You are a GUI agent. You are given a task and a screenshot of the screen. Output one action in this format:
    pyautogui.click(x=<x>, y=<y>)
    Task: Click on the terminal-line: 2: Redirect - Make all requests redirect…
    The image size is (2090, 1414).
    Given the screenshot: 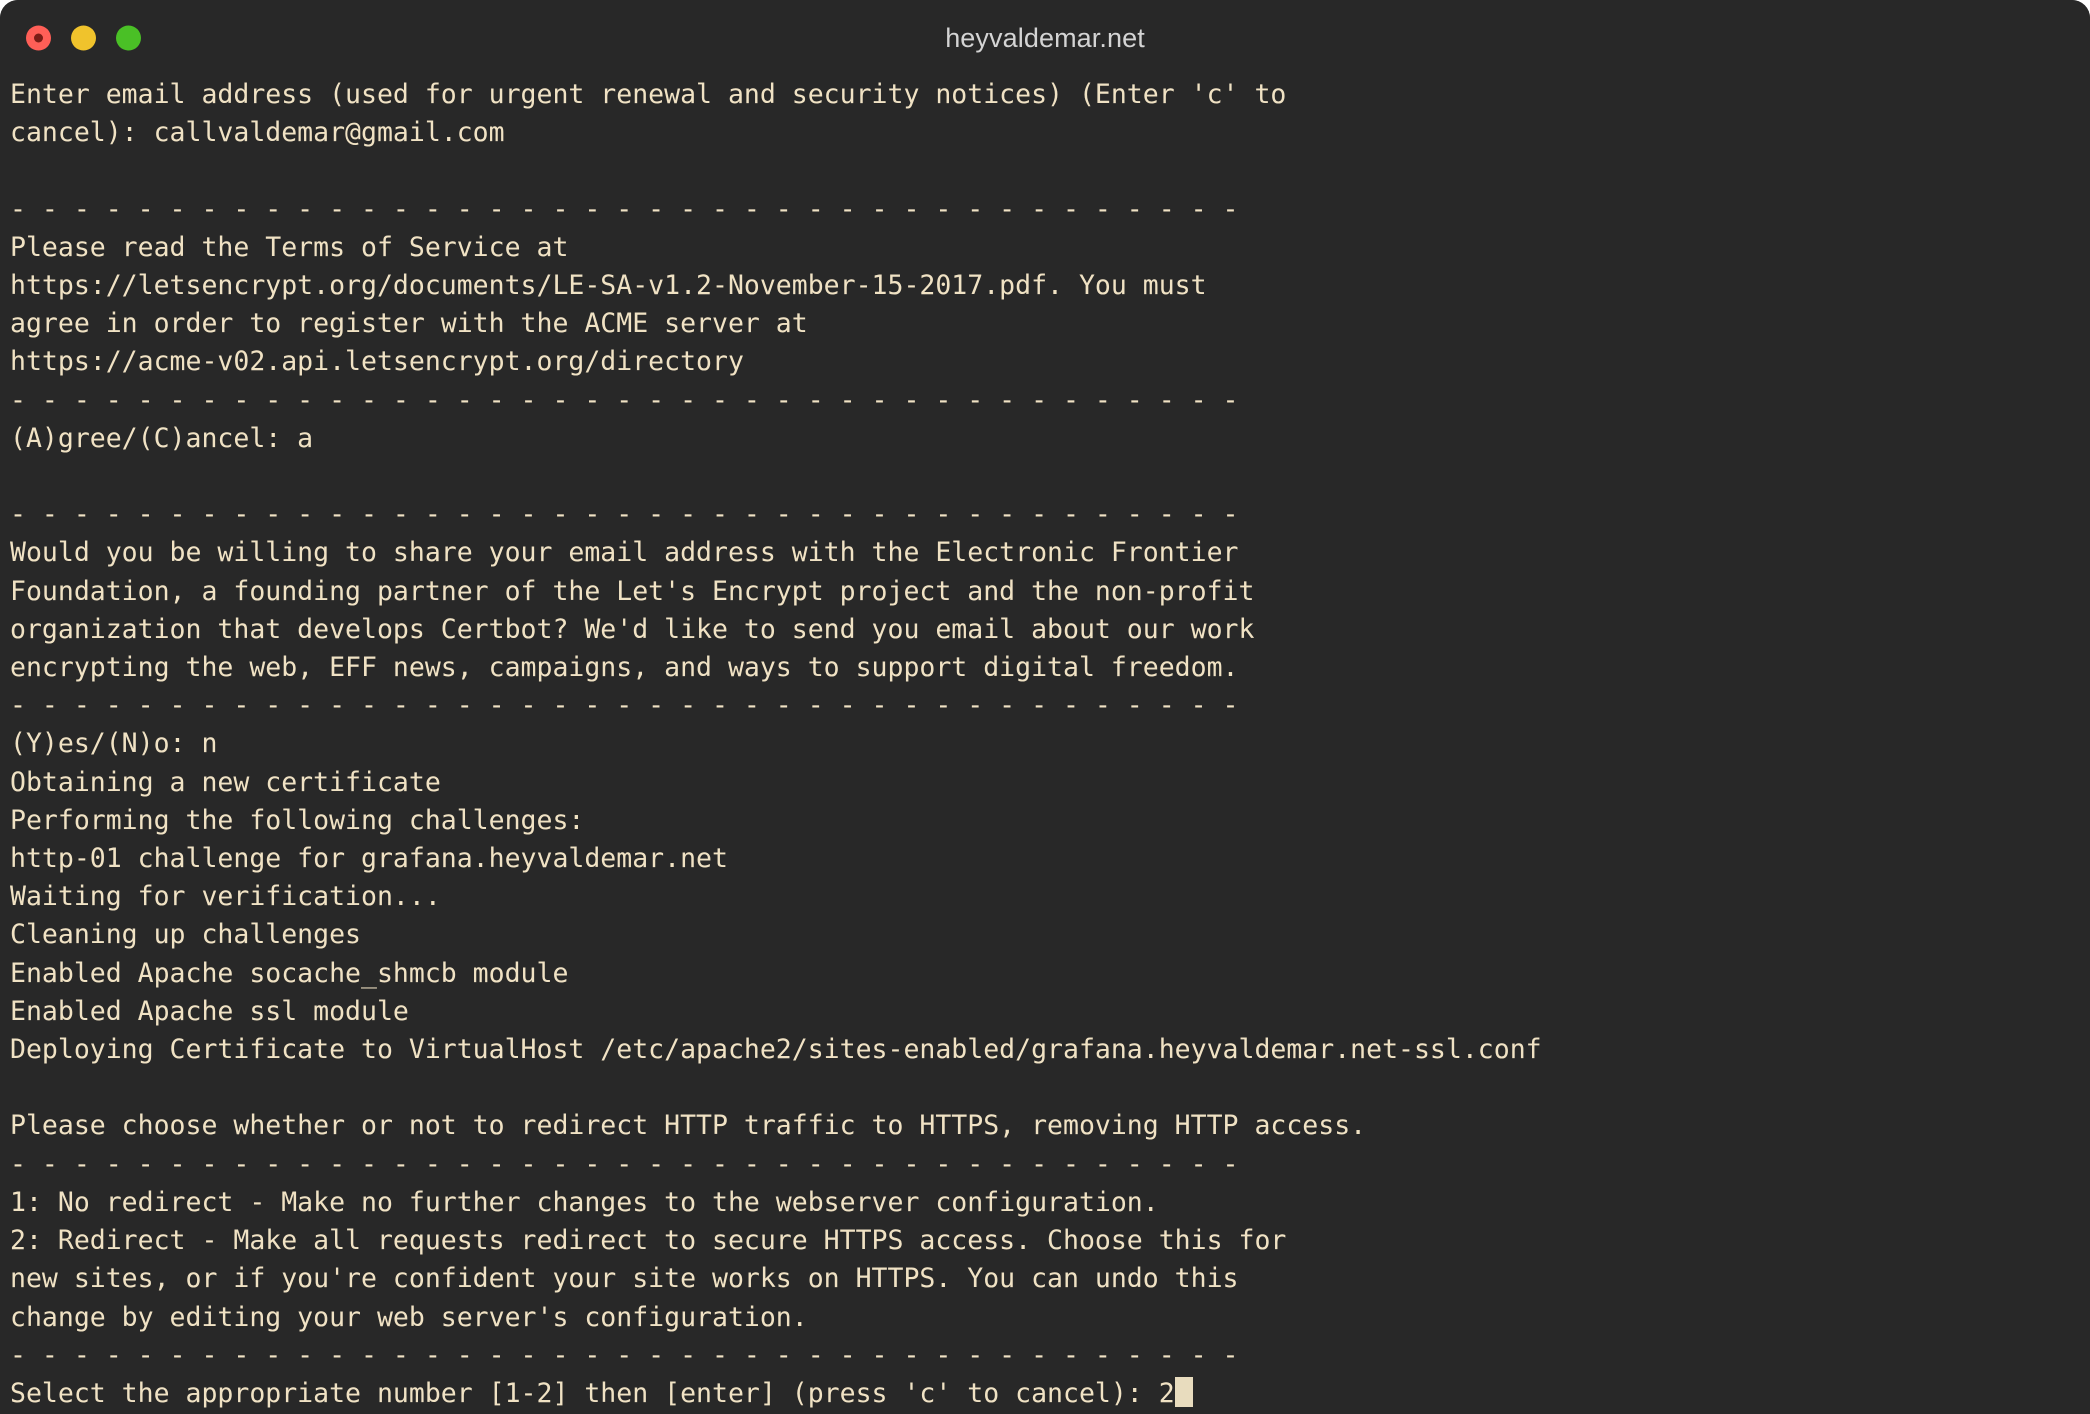 What is the action you would take?
    pyautogui.click(x=648, y=1241)
    